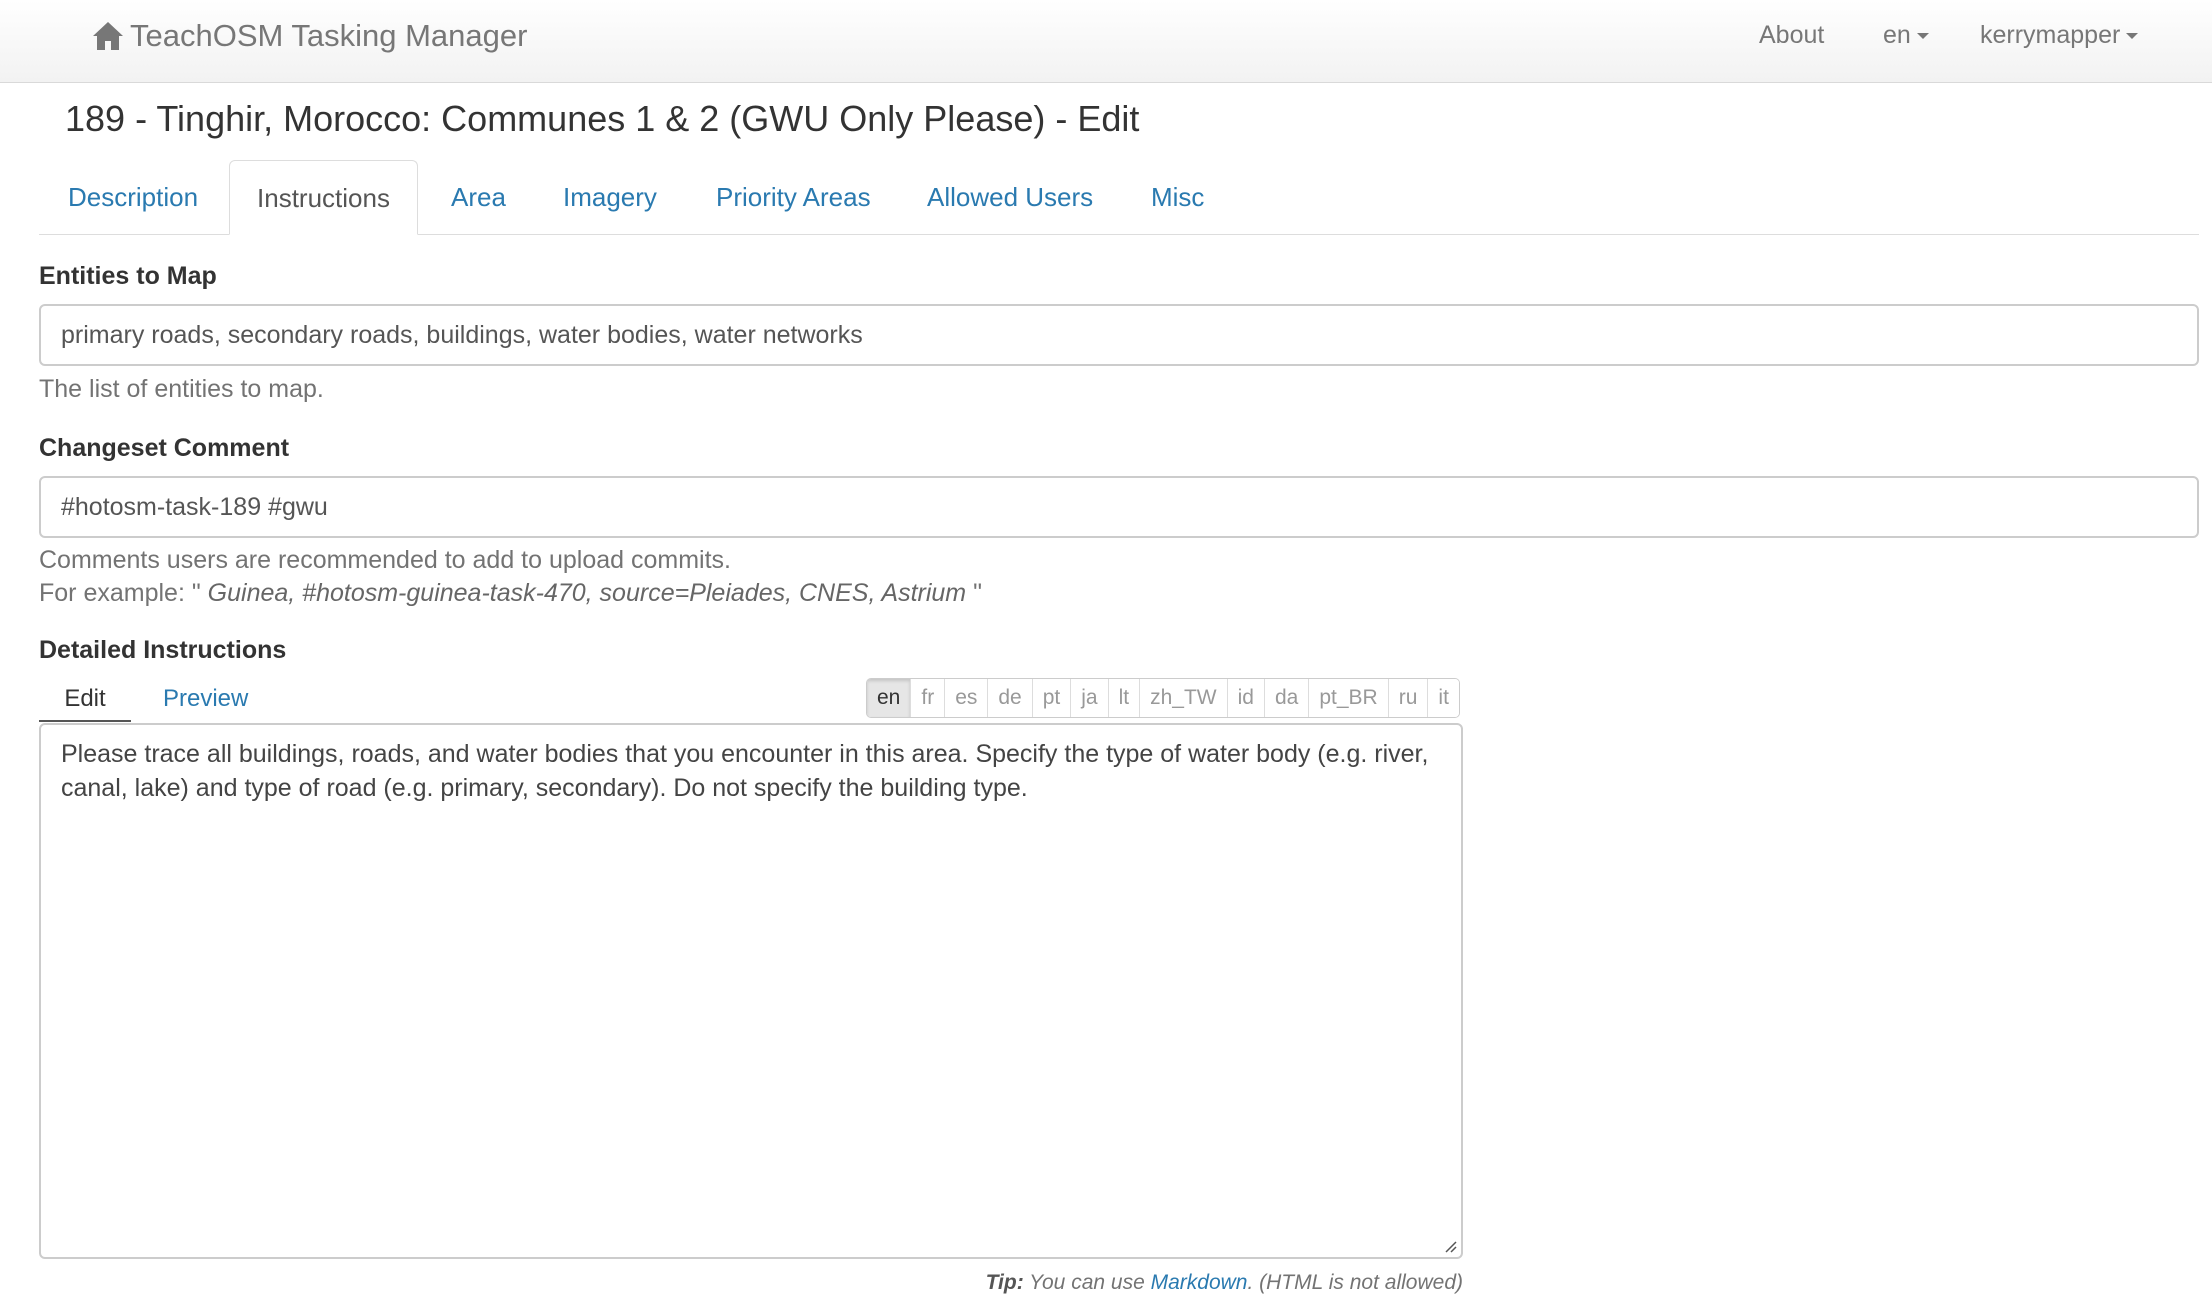  Describe the element at coordinates (1199, 1282) in the screenshot. I see `markdown-link: Markdown` at that location.